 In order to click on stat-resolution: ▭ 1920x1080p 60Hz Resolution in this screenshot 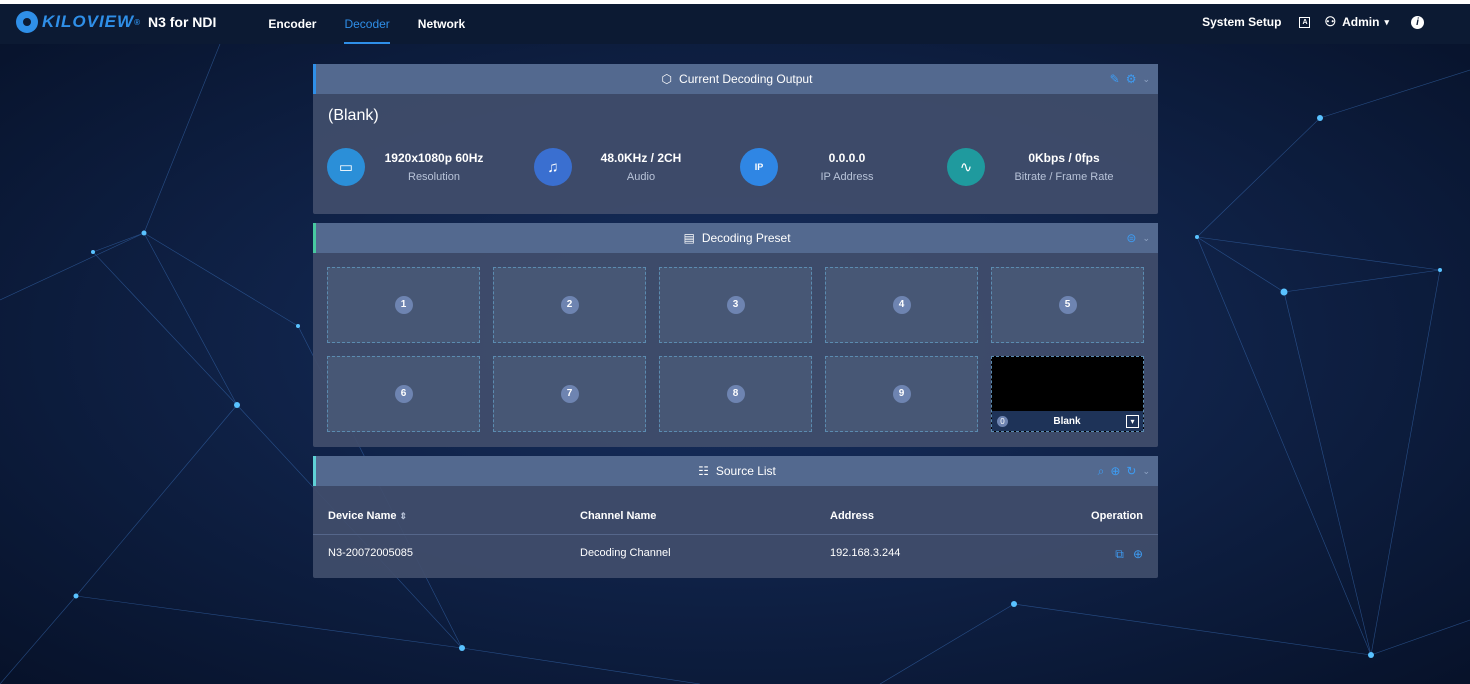, I will do `click(408, 167)`.